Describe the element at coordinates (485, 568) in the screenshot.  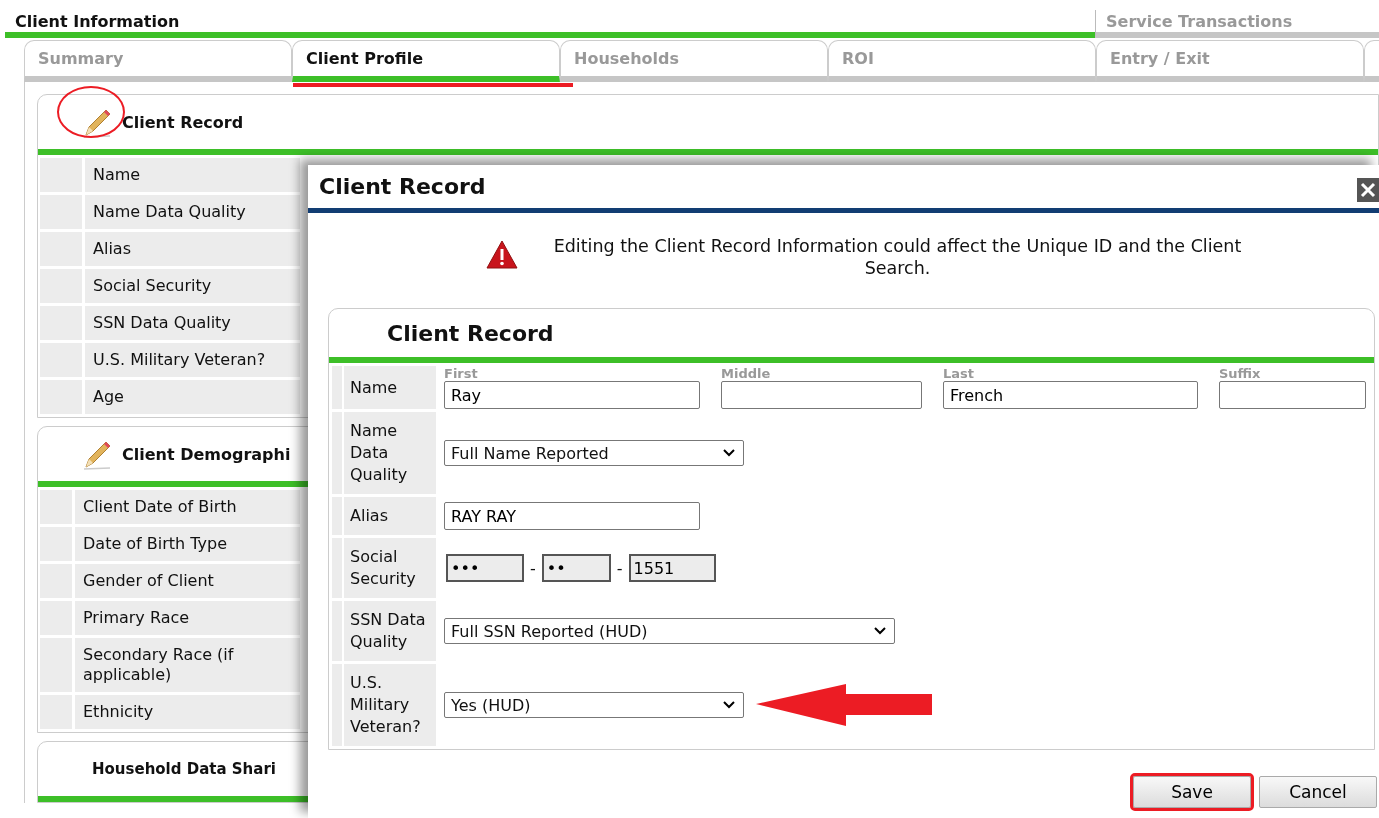
I see `ssn-field: •••` at that location.